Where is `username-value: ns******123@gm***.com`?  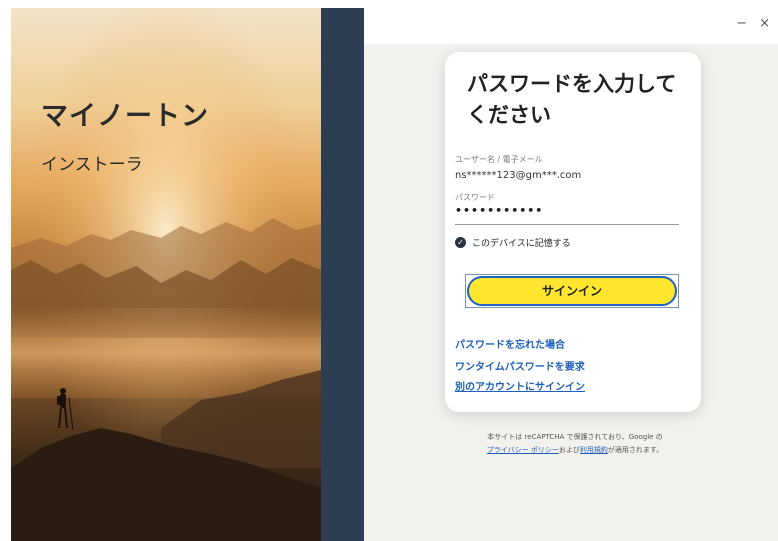 username-value: ns******123@gm***.com is located at coordinates (518, 175).